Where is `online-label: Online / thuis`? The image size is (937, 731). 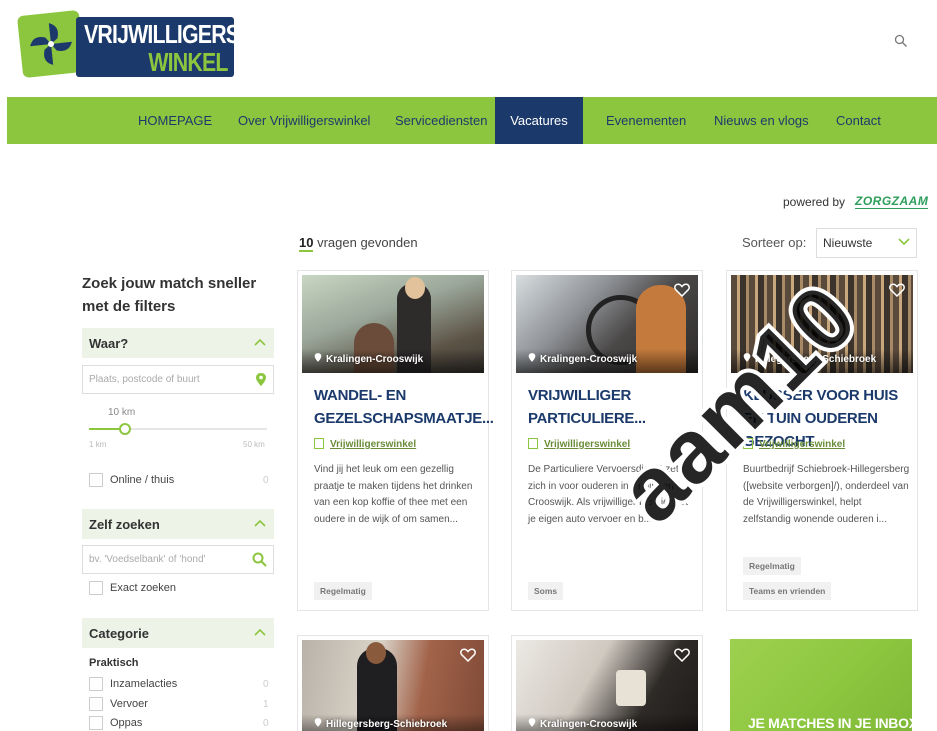
online-label: Online / thuis is located at coordinates (142, 480).